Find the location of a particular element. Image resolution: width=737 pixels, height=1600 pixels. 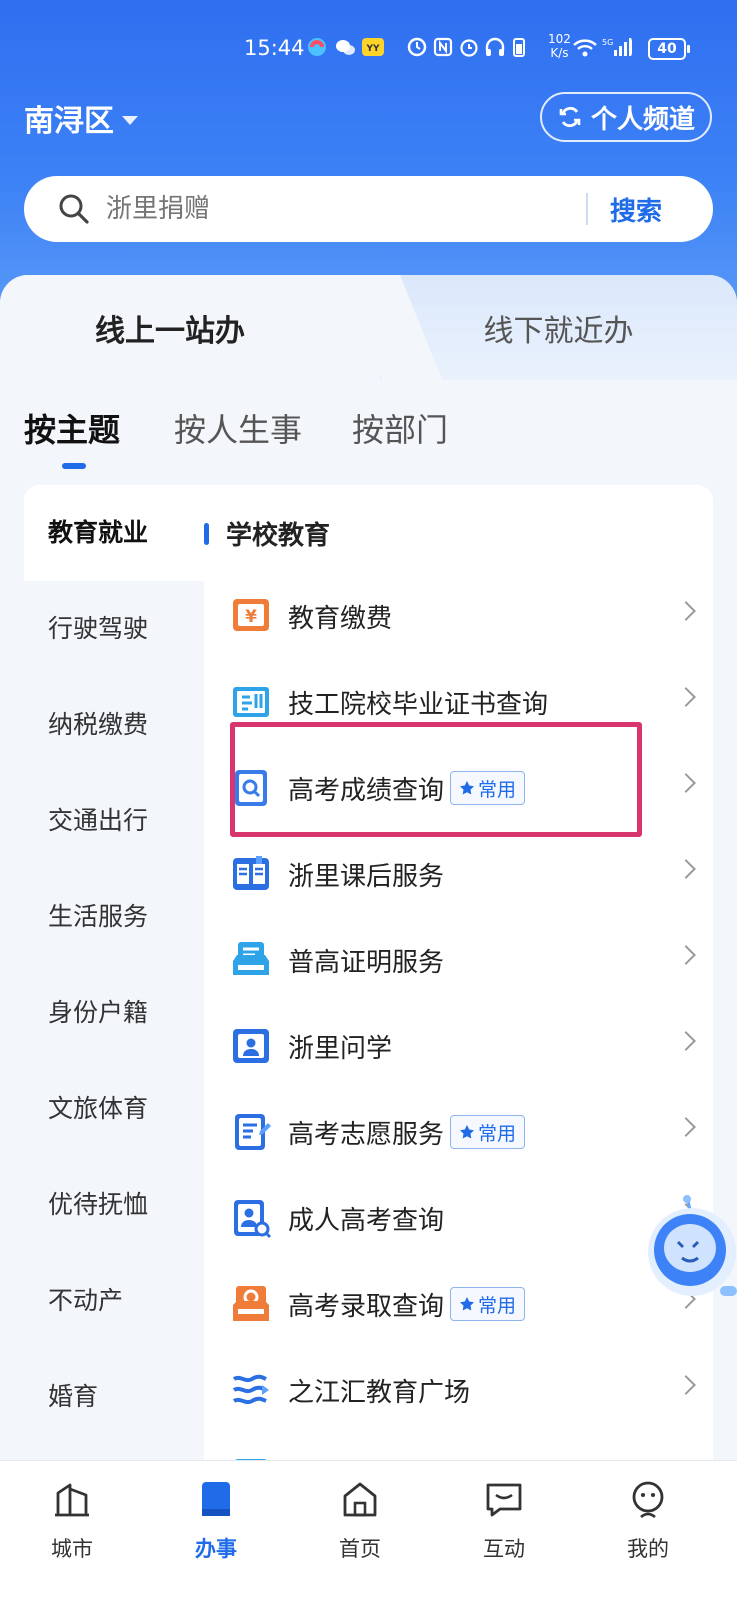

service-label: 成人高考查询 is located at coordinates (366, 1220).